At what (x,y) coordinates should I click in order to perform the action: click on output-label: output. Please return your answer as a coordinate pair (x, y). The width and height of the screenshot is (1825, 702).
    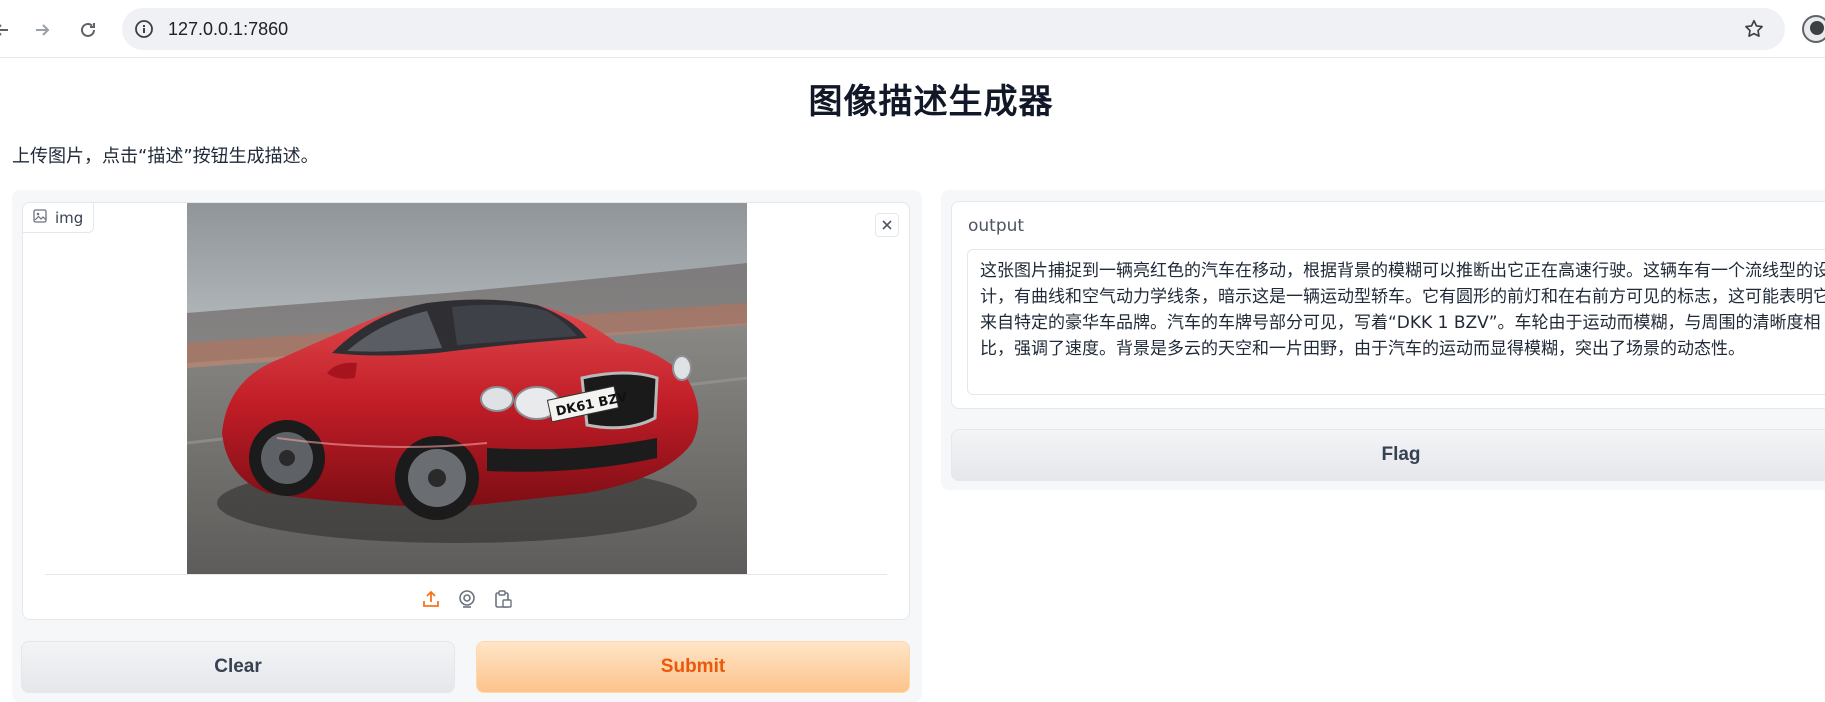
    Looking at the image, I should click on (996, 226).